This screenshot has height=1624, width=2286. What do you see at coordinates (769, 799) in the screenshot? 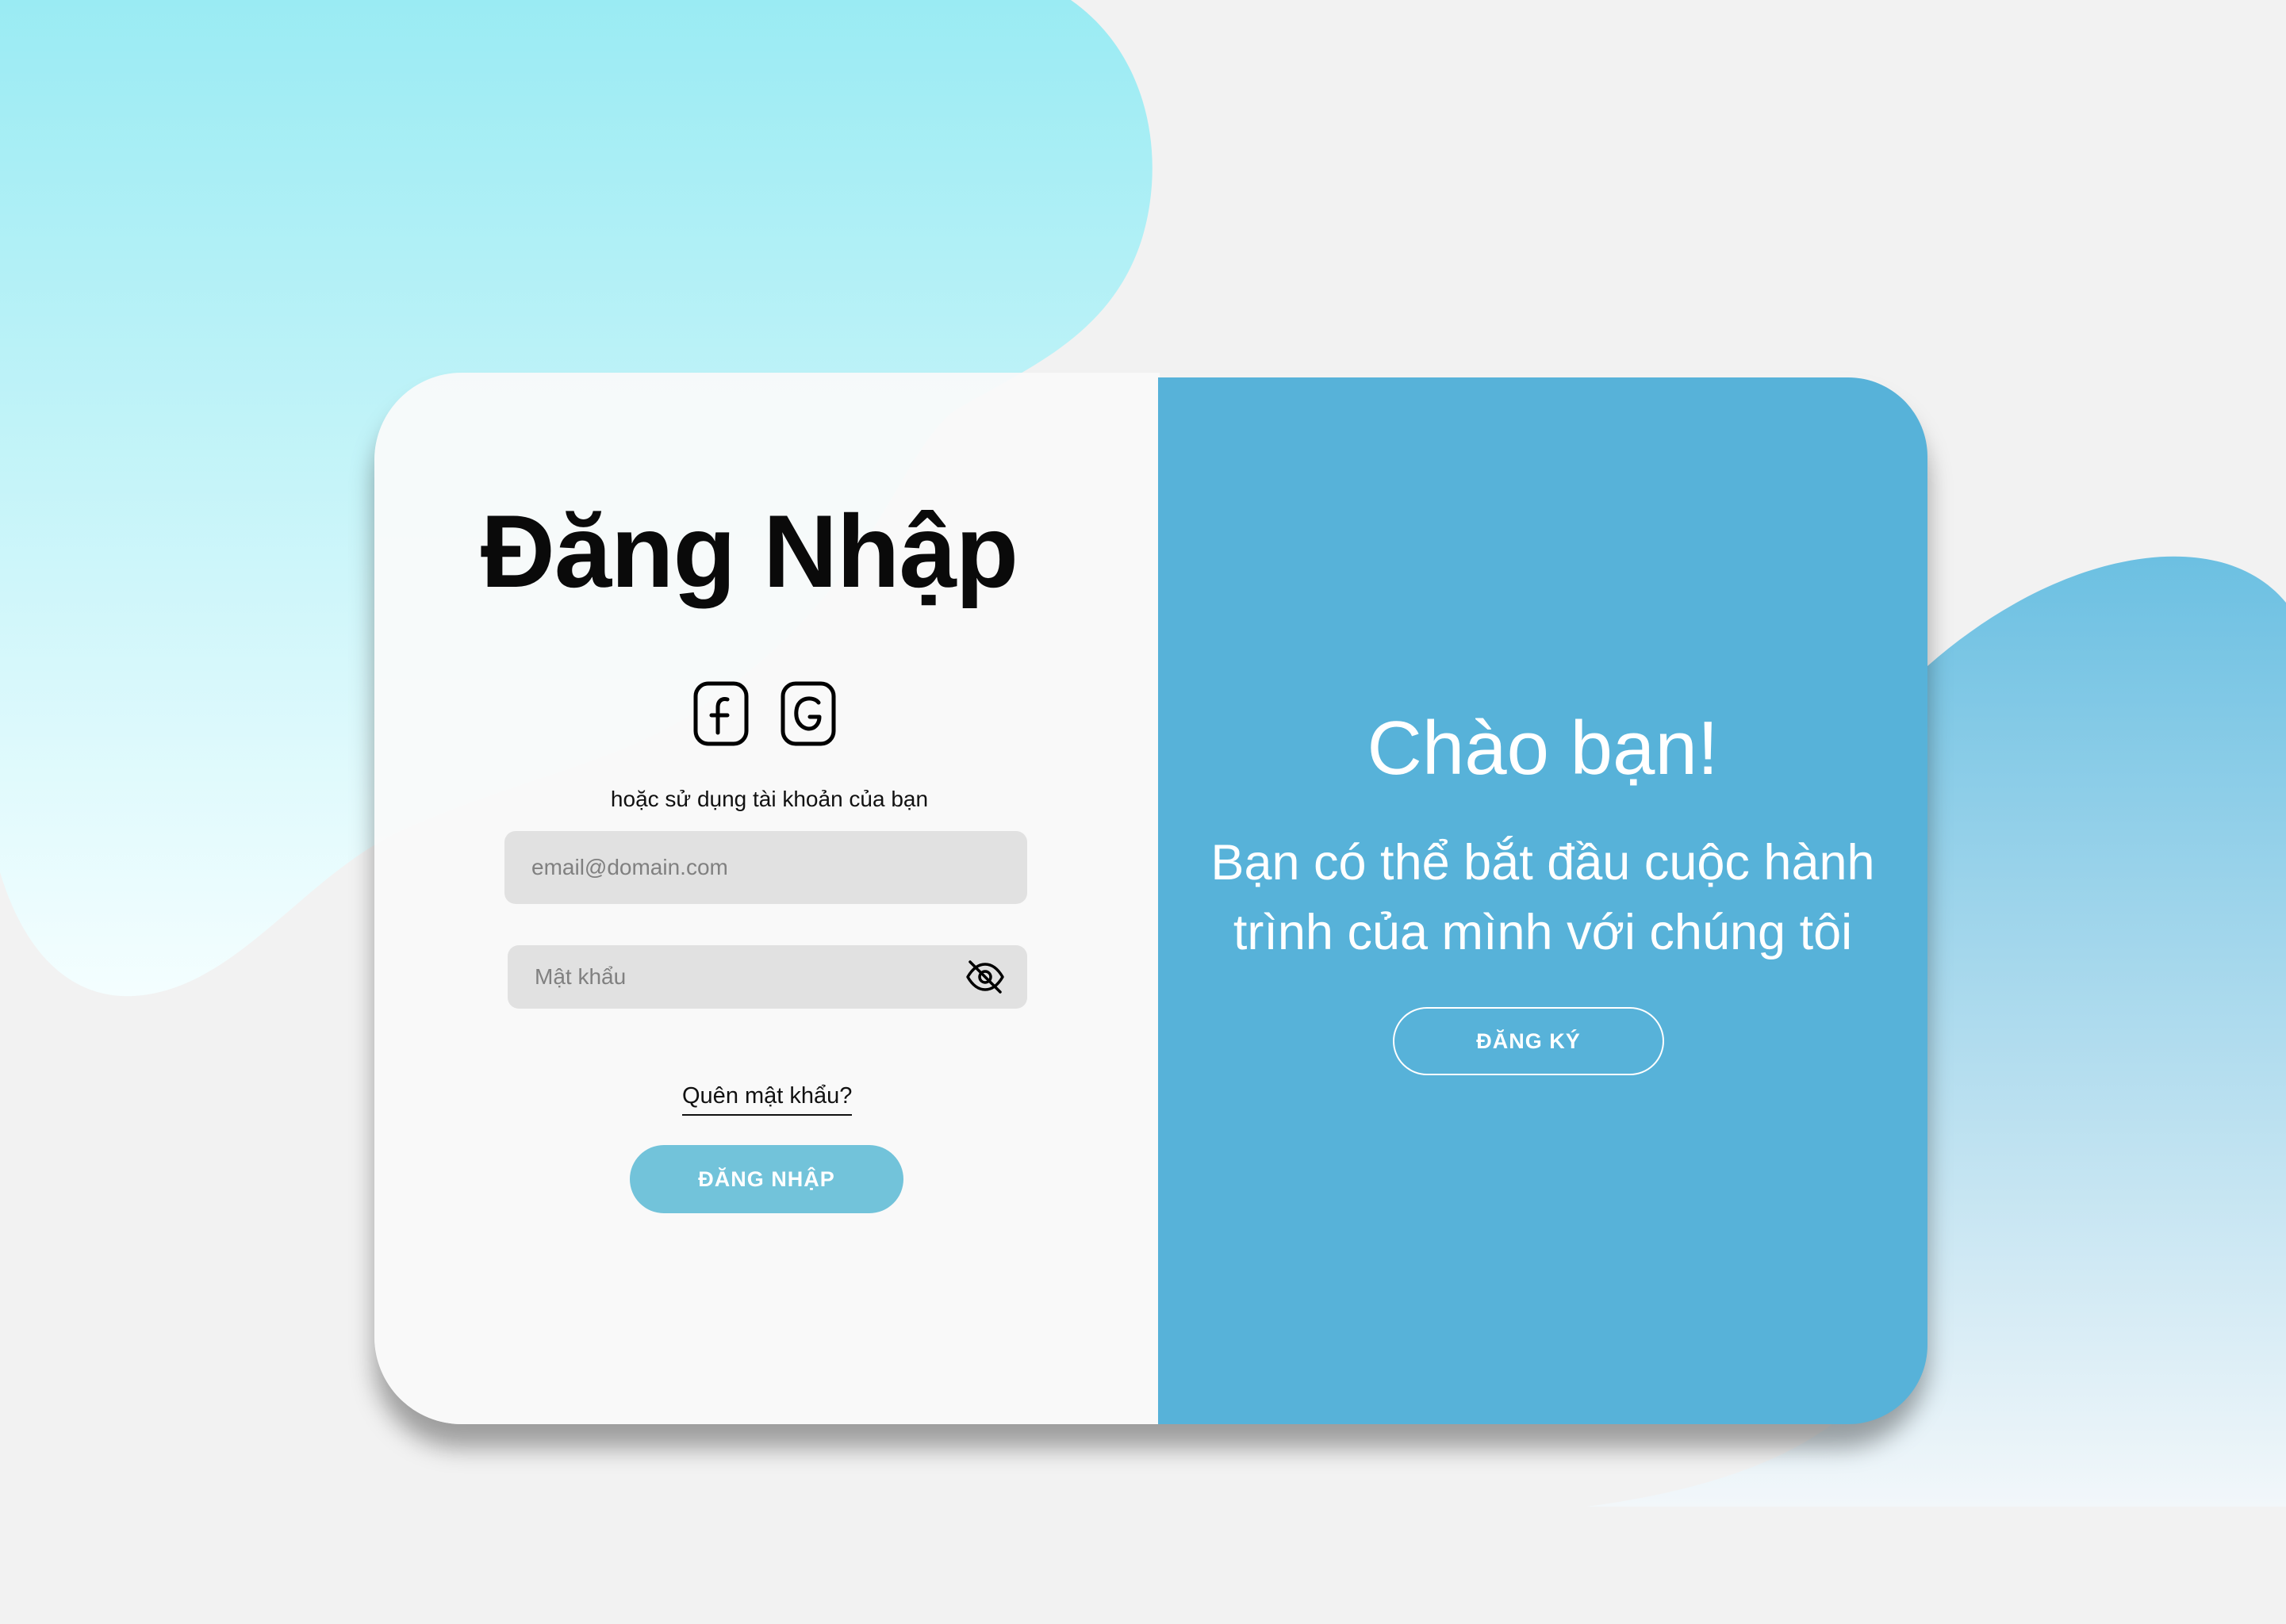
I see `alternative-login-text: hoặc sử dụng tài khoản của bạn` at bounding box center [769, 799].